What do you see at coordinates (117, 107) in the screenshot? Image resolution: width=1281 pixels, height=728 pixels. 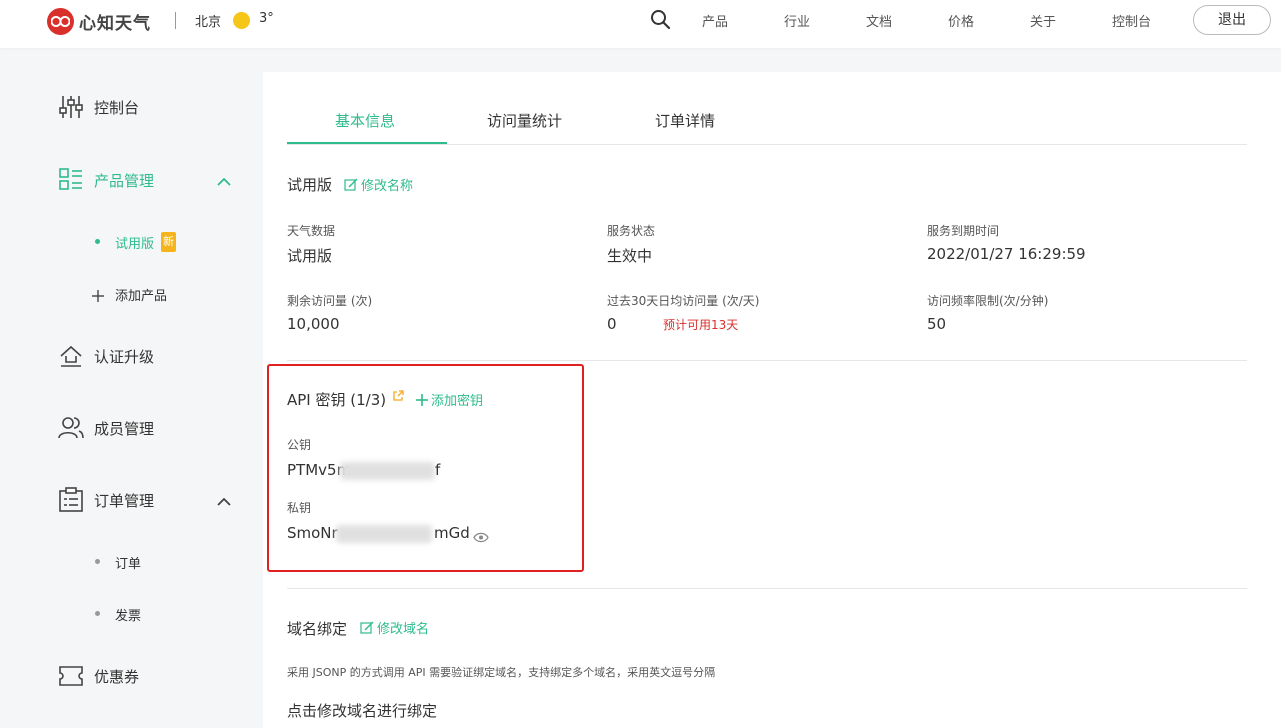 I see `sidebar-label-console: 控制台` at bounding box center [117, 107].